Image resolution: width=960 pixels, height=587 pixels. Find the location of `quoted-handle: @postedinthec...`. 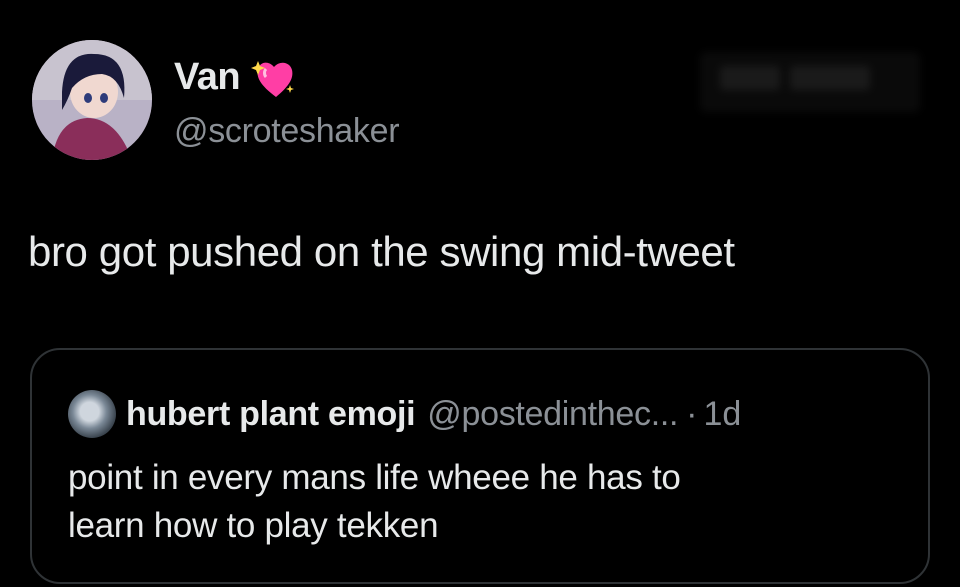

quoted-handle: @postedinthec... is located at coordinates (552, 414).